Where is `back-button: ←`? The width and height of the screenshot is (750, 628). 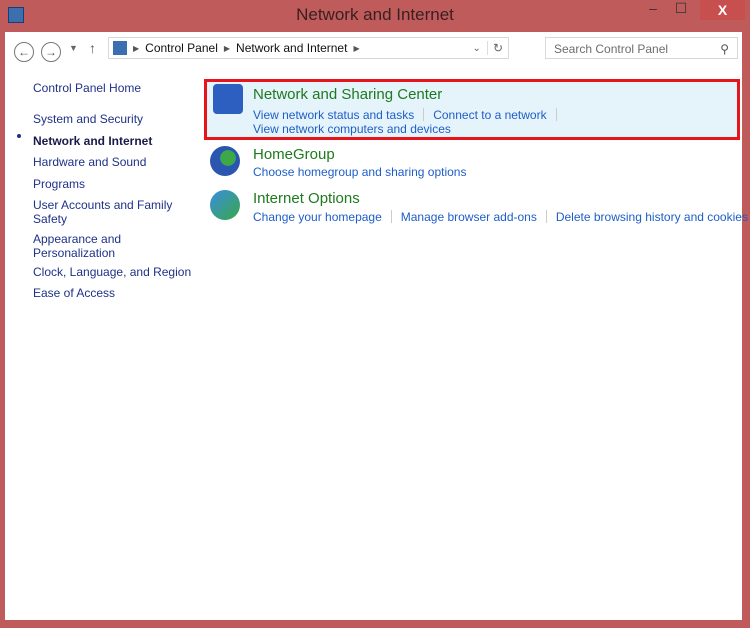 back-button: ← is located at coordinates (24, 52).